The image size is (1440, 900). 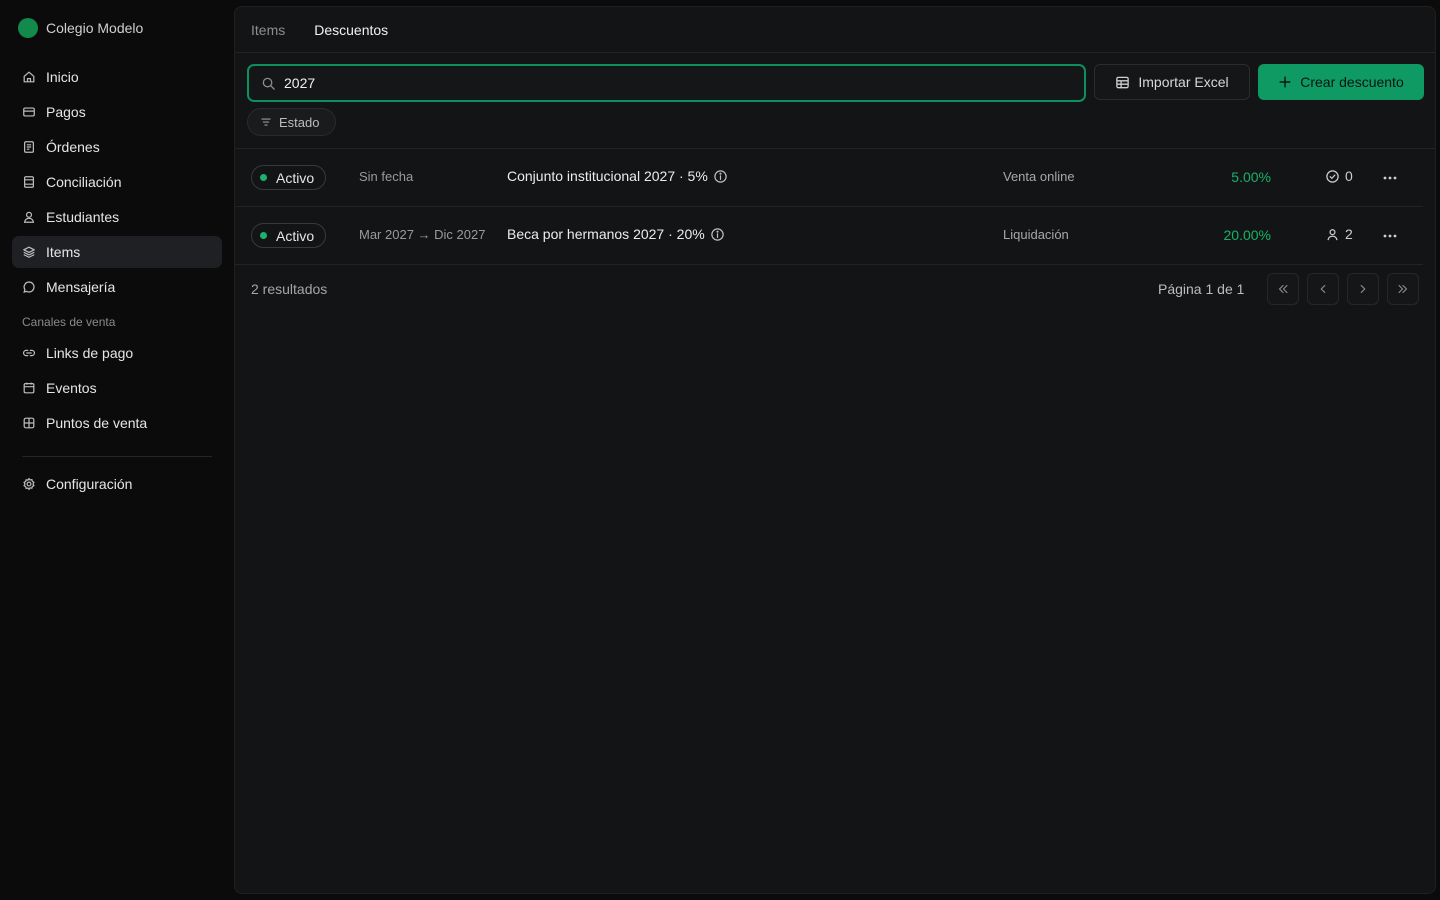 I want to click on sidebar-item-configuracion: Configuración, so click(x=117, y=484).